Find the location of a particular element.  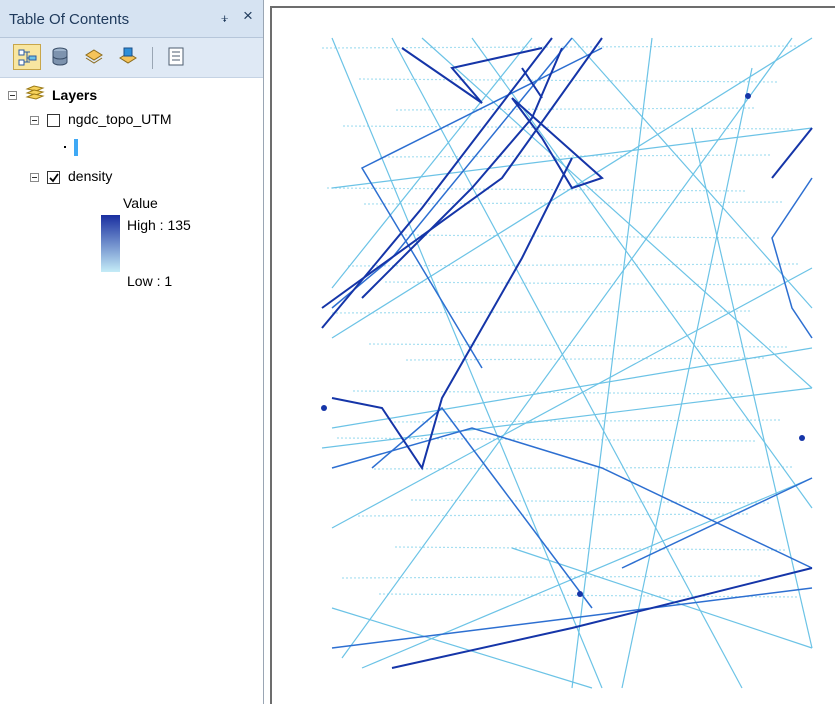

layer-name-ngdc-topo-utm: ngdc_topo_UTM is located at coordinates (120, 119).